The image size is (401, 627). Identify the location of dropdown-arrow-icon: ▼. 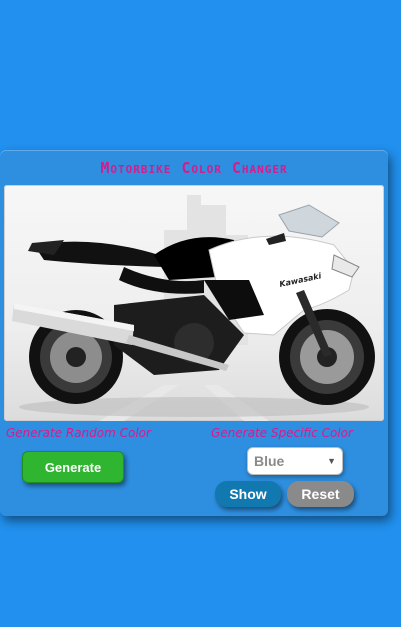
(331, 461).